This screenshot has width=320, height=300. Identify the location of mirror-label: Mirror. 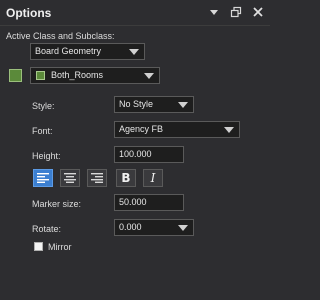
(60, 247).